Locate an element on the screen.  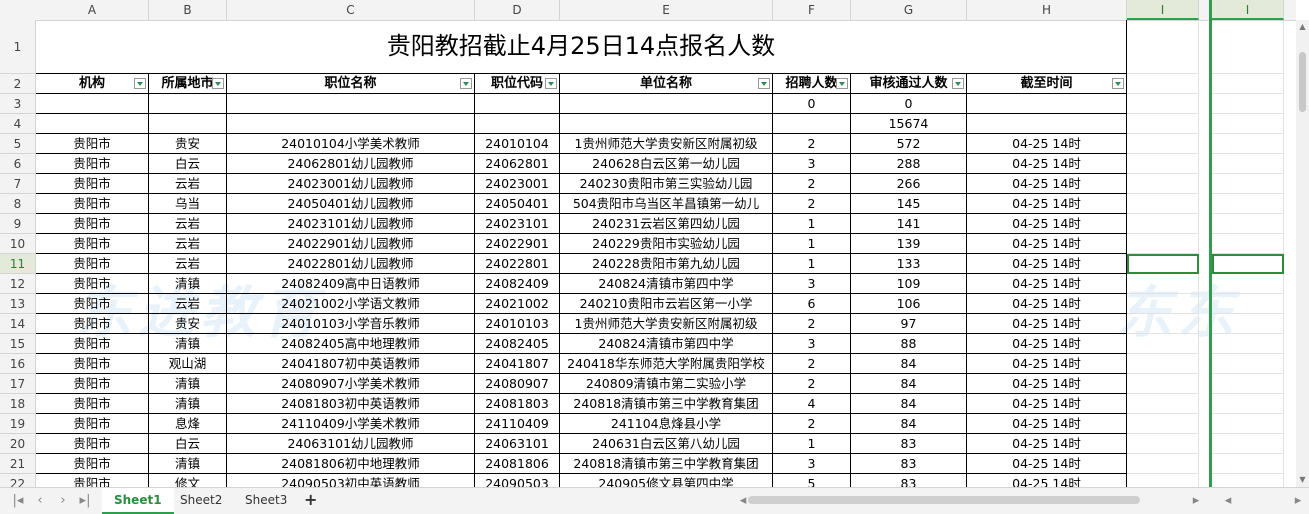
table-cell: 乌当 is located at coordinates (188, 204).